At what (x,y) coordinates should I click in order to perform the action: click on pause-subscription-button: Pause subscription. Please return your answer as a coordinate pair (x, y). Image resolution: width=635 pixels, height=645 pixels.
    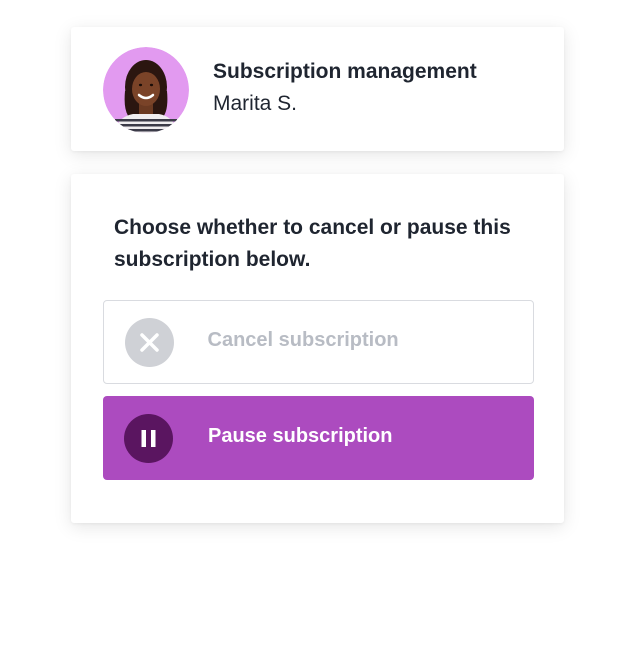
    Looking at the image, I should click on (318, 438).